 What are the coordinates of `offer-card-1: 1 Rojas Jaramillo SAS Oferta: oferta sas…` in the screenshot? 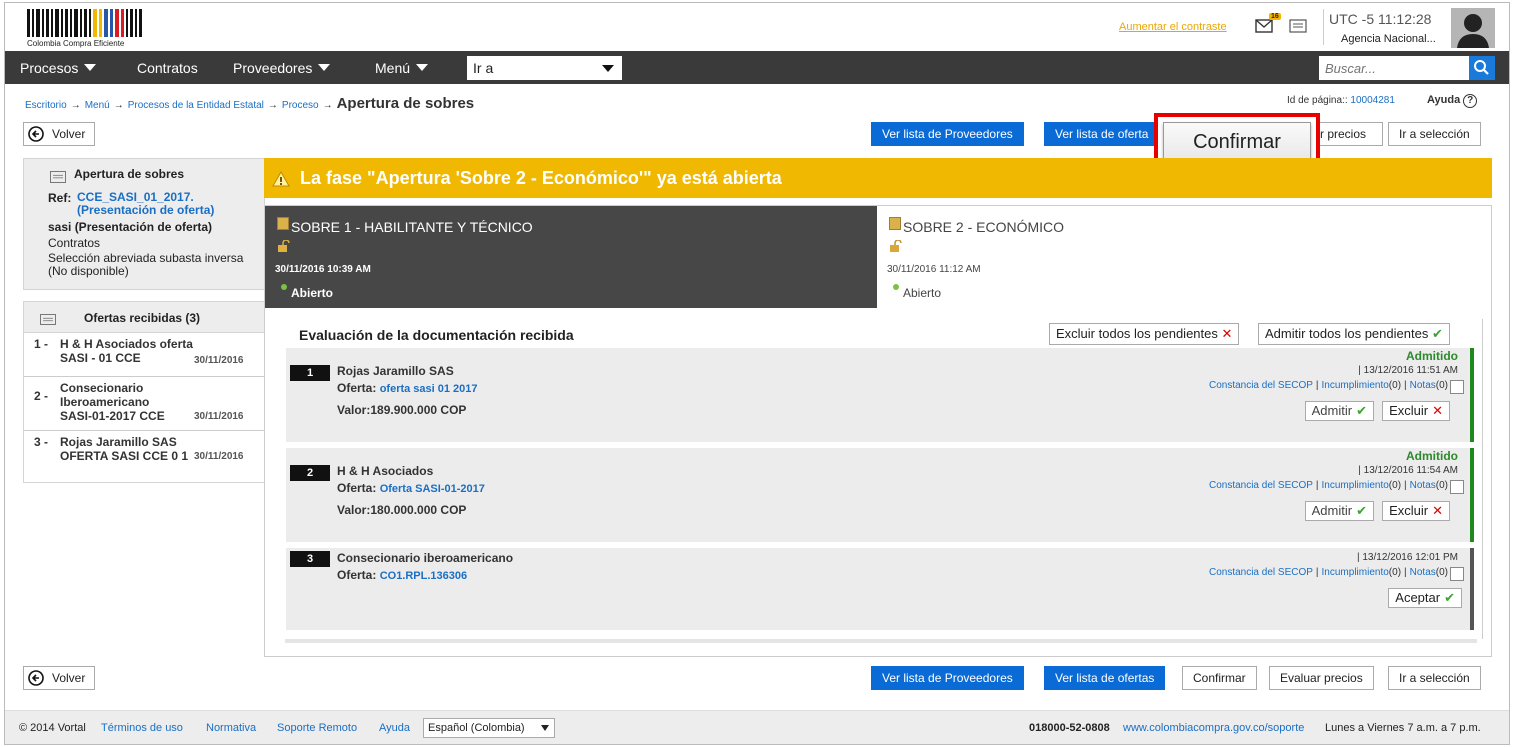 It's located at (880, 395).